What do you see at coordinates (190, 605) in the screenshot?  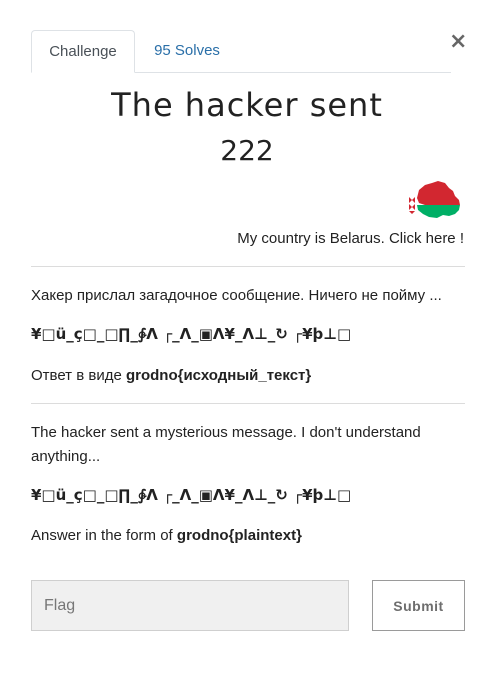 I see `flag-input` at bounding box center [190, 605].